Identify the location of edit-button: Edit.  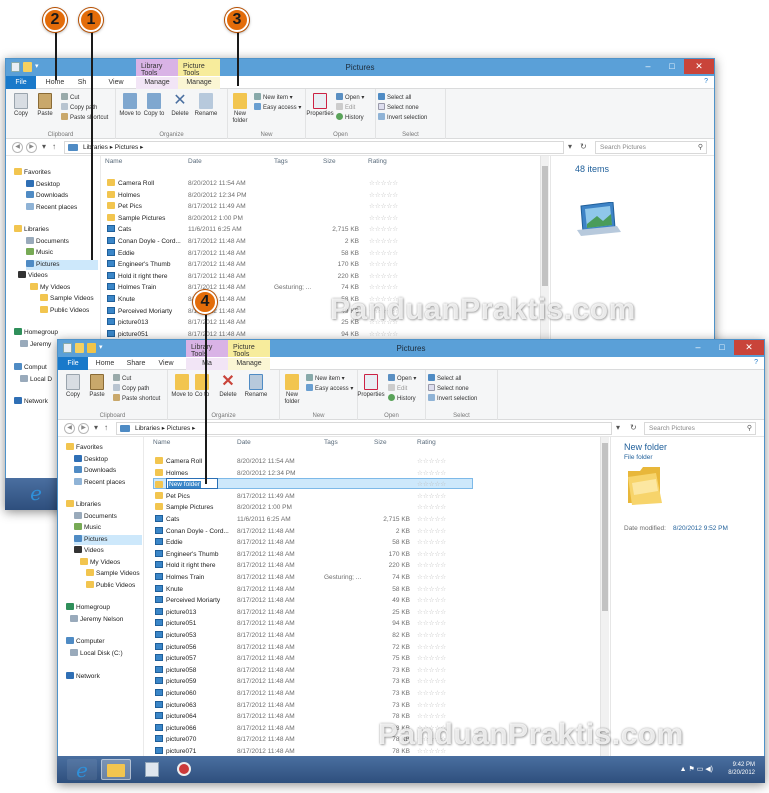
(397, 389).